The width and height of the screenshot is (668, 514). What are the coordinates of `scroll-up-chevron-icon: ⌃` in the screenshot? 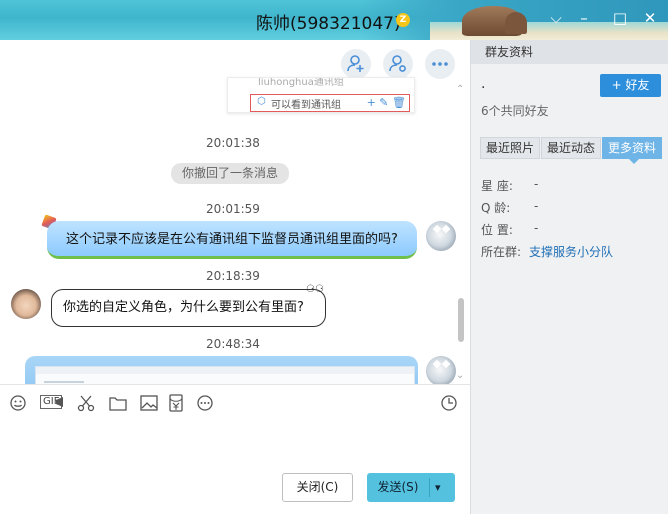 It's located at (460, 89).